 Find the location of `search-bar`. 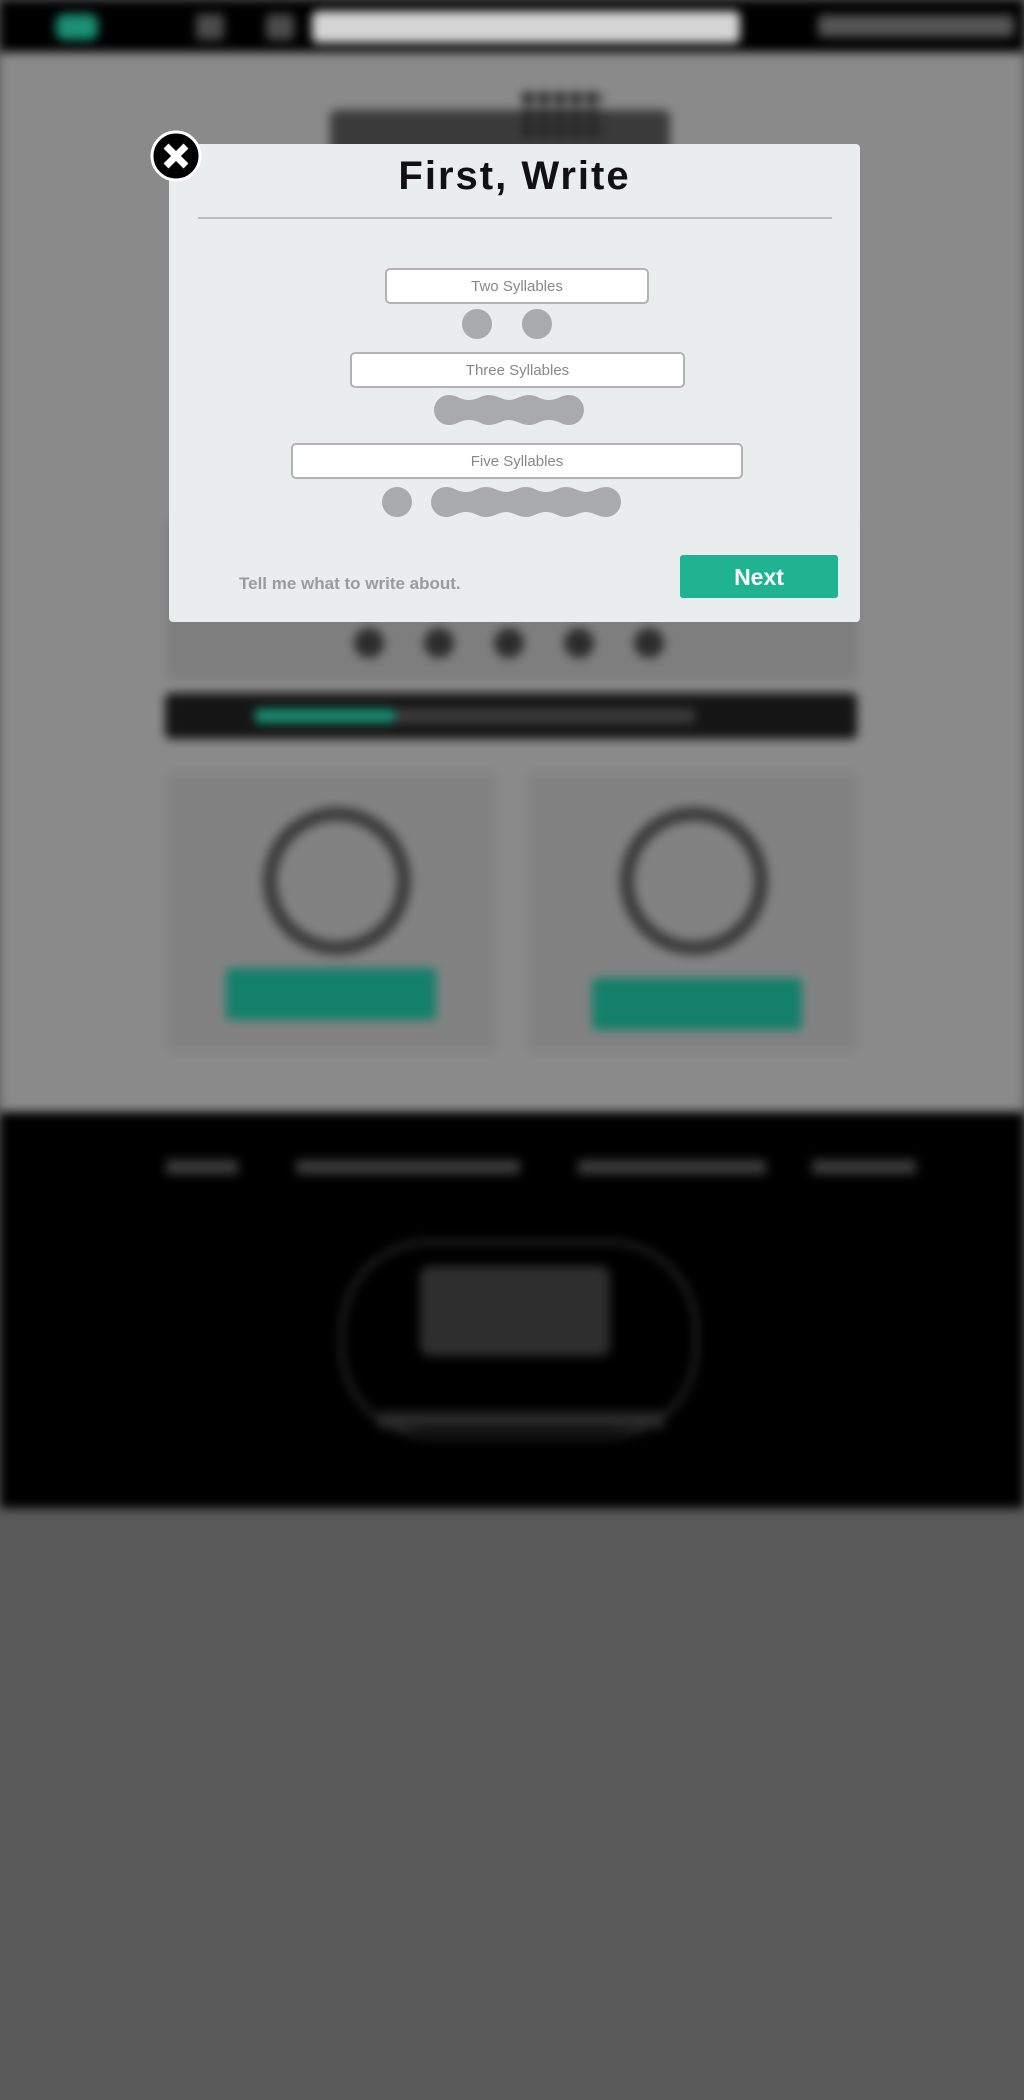

search-bar is located at coordinates (526, 27).